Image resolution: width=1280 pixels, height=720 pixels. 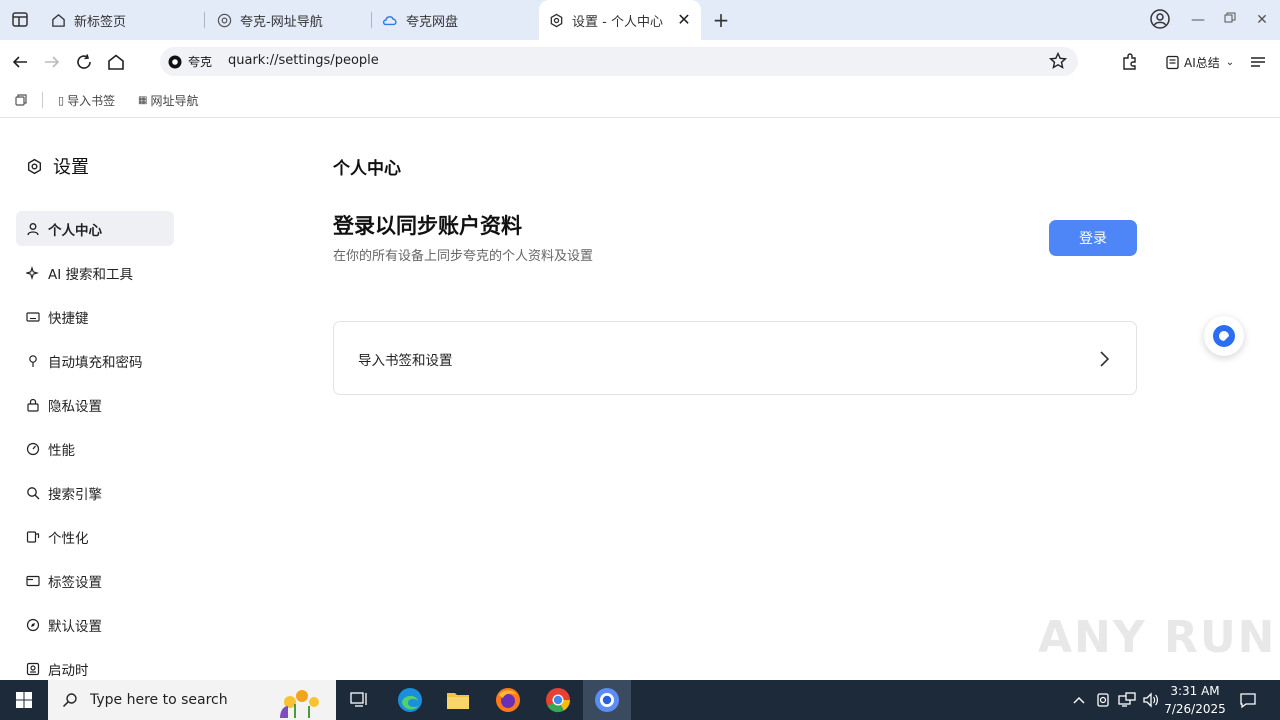 What do you see at coordinates (721, 20) in the screenshot?
I see `new-tab-button: +` at bounding box center [721, 20].